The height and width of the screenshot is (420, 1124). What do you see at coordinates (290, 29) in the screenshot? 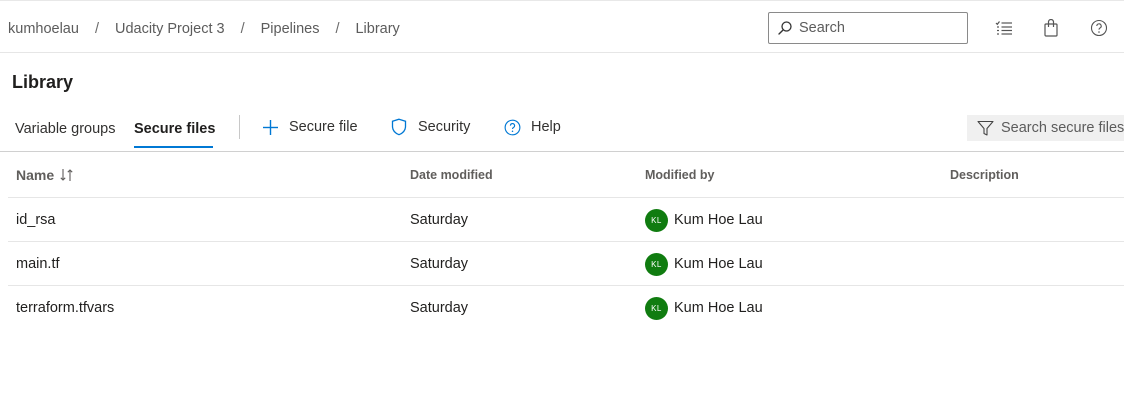
I see `breadcrumb-pipelines: Pipelines` at bounding box center [290, 29].